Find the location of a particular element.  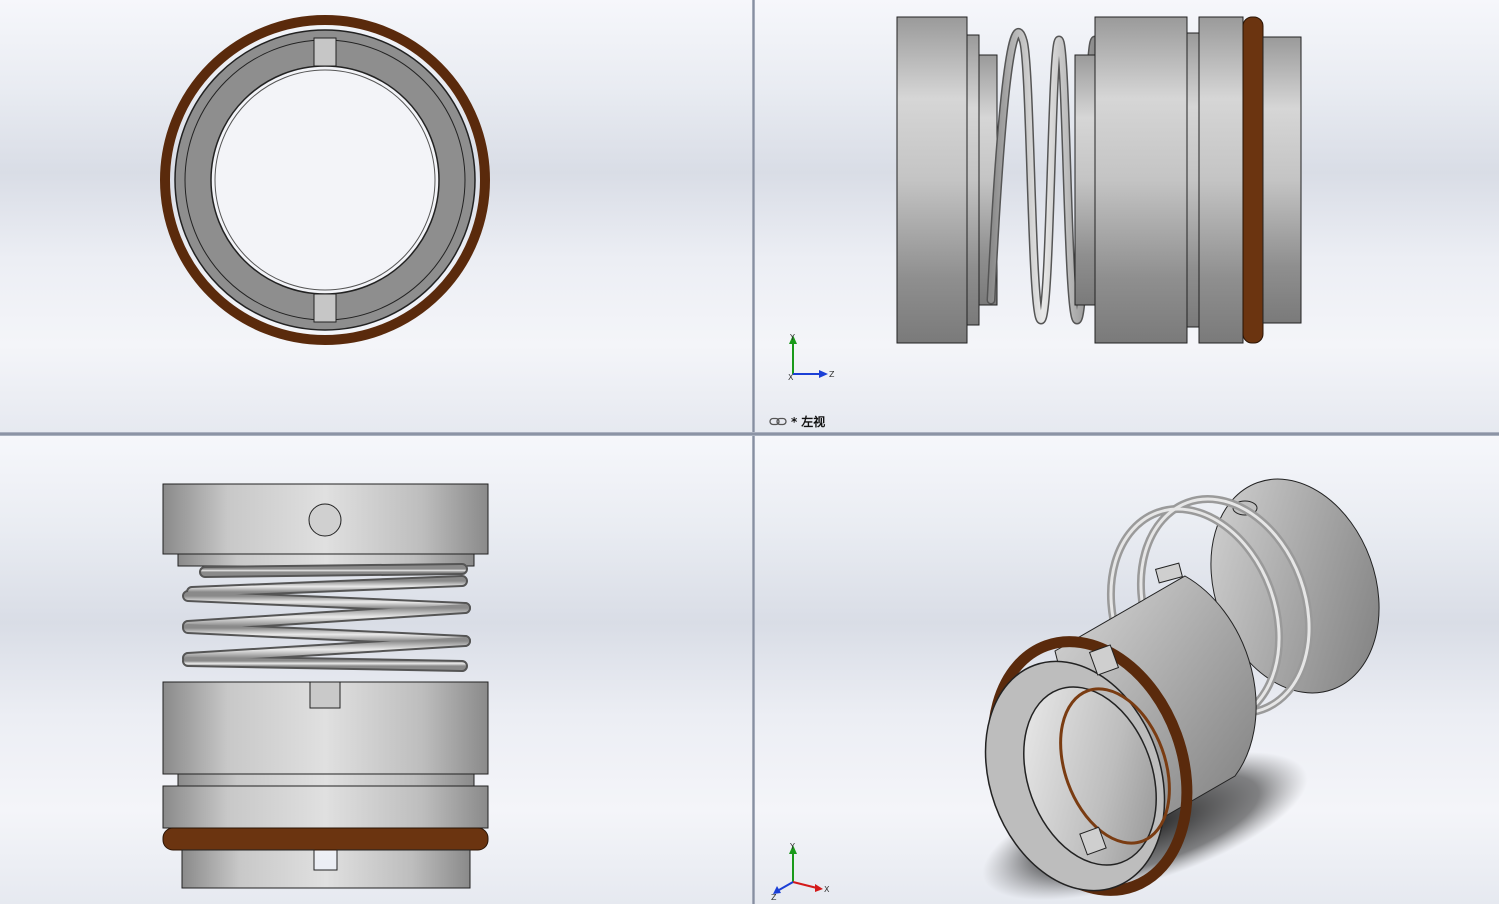

left-view-drawing is located at coordinates (1099, 180).